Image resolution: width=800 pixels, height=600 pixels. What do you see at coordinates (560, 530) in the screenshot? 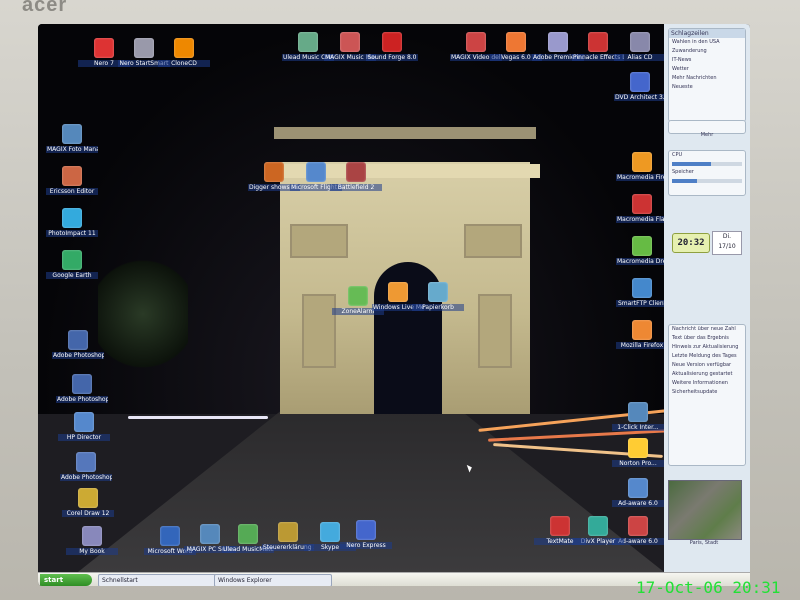
I see `desktop-icon: TextMate` at bounding box center [560, 530].